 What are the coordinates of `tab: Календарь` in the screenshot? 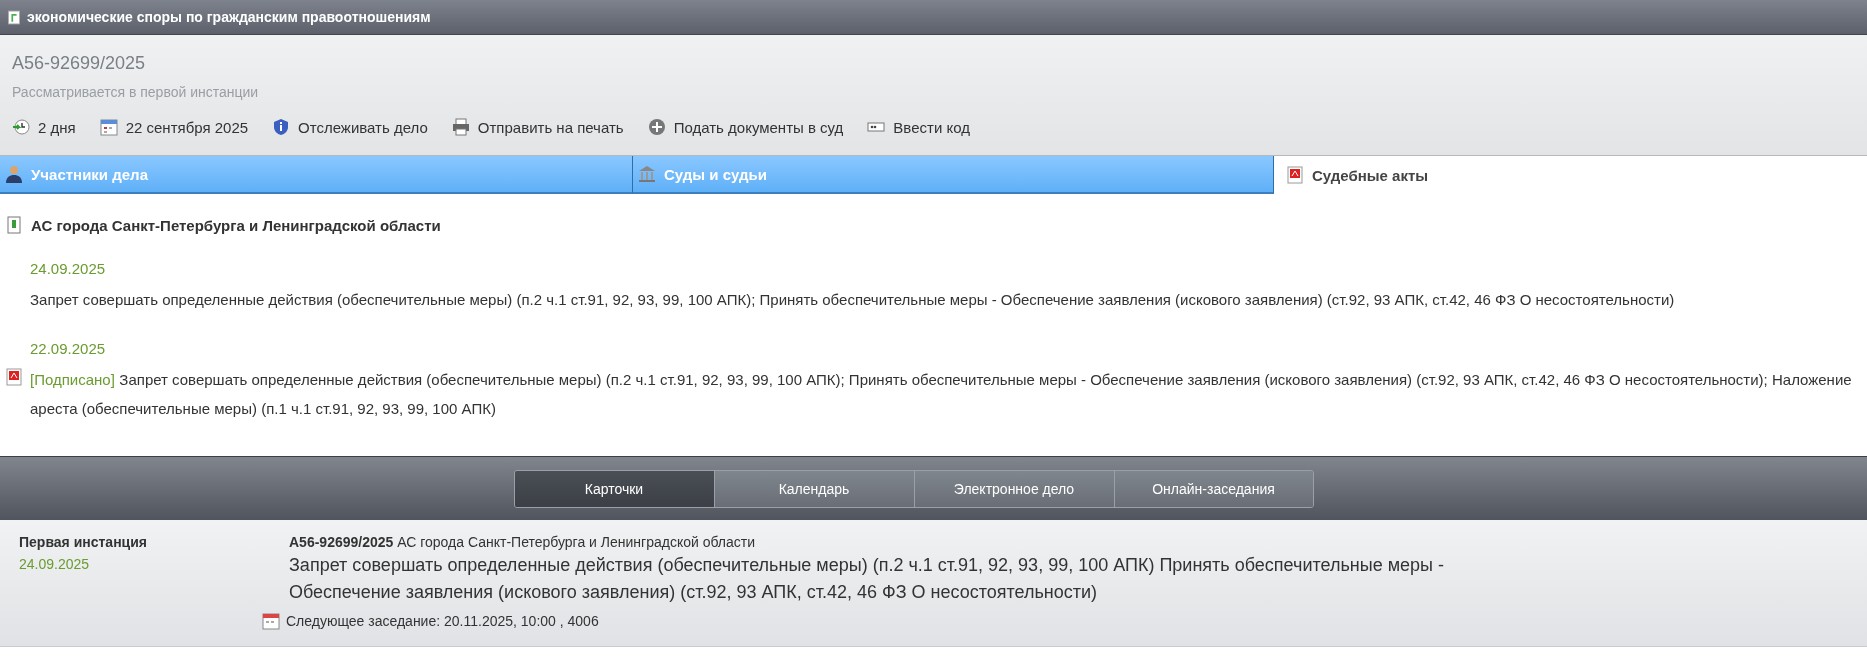 It's located at (814, 488).